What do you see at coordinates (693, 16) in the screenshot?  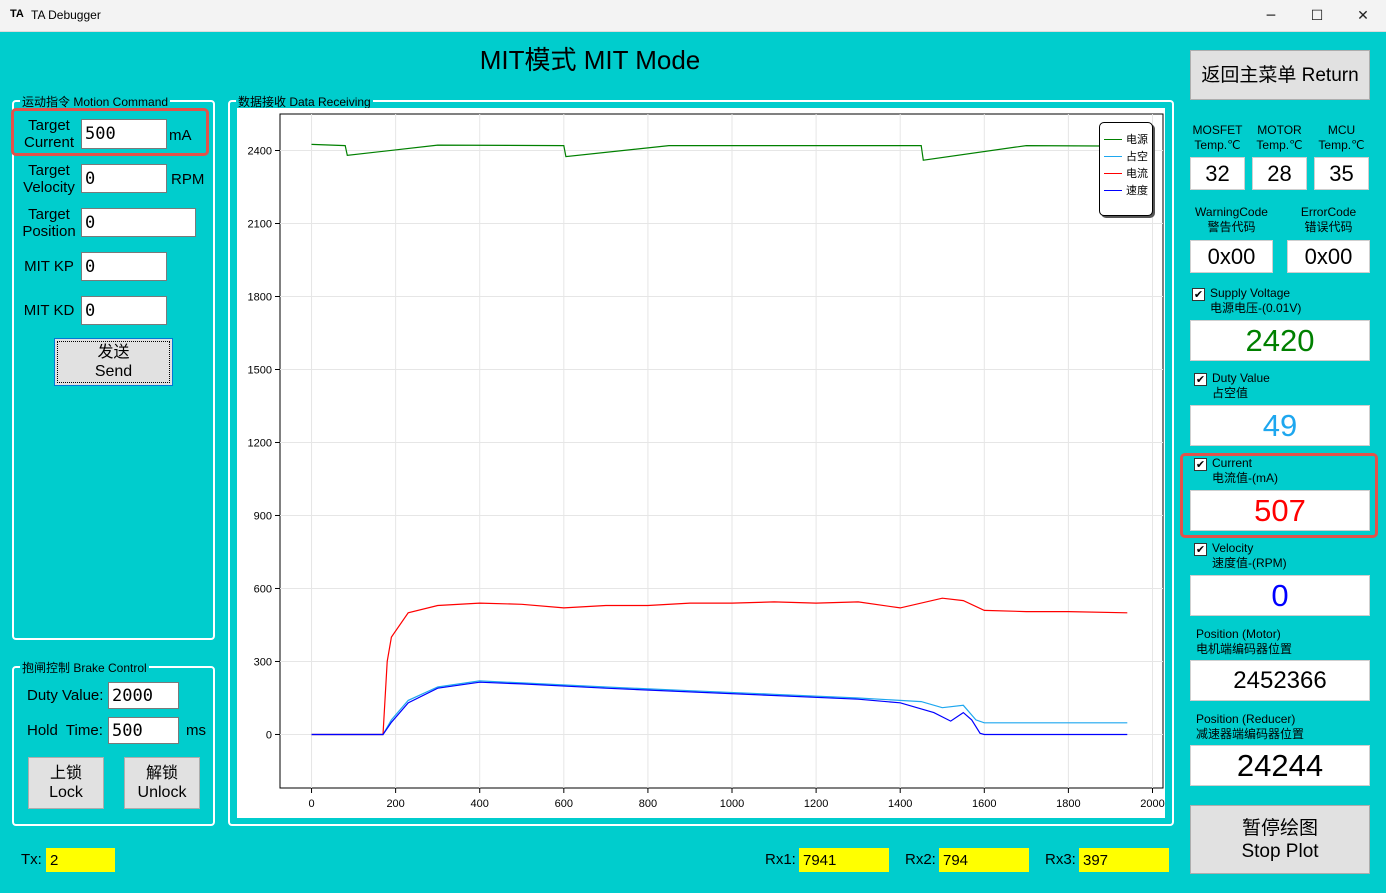 I see `title-bar: TA TA Debugger ─ ☐ ✕` at bounding box center [693, 16].